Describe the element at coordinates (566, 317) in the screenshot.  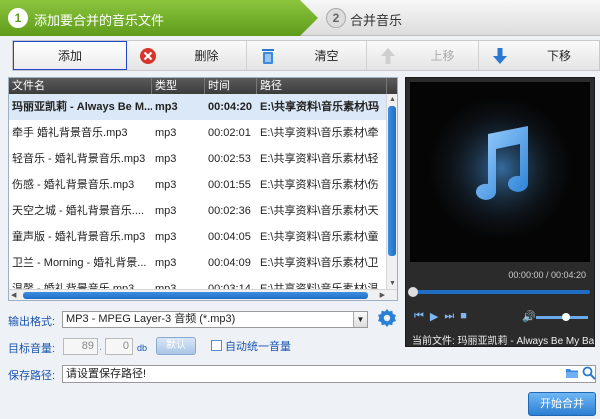
I see `volume-knob` at that location.